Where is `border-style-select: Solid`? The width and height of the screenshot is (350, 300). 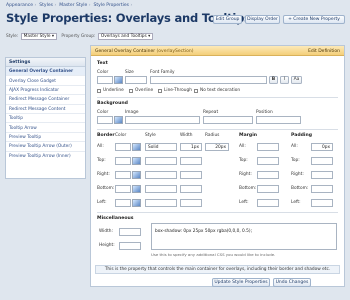 border-style-select: Solid is located at coordinates (161, 147).